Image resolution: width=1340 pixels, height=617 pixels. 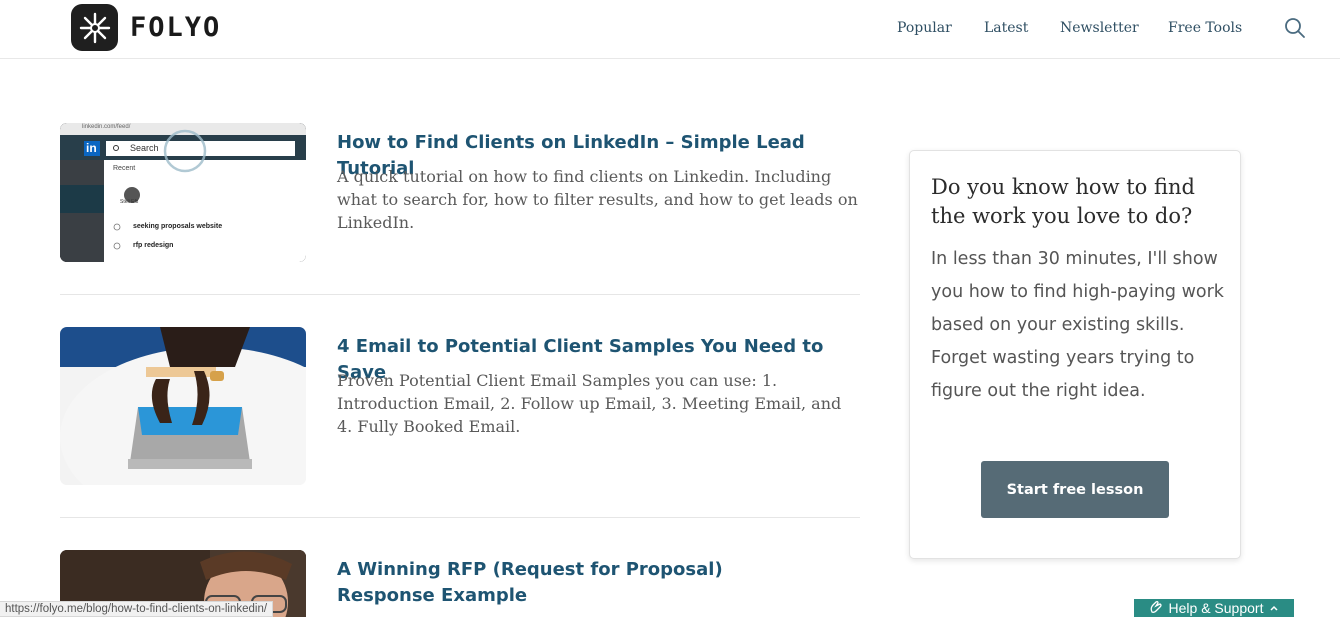 I want to click on brand-name: FOLYO, so click(x=176, y=27).